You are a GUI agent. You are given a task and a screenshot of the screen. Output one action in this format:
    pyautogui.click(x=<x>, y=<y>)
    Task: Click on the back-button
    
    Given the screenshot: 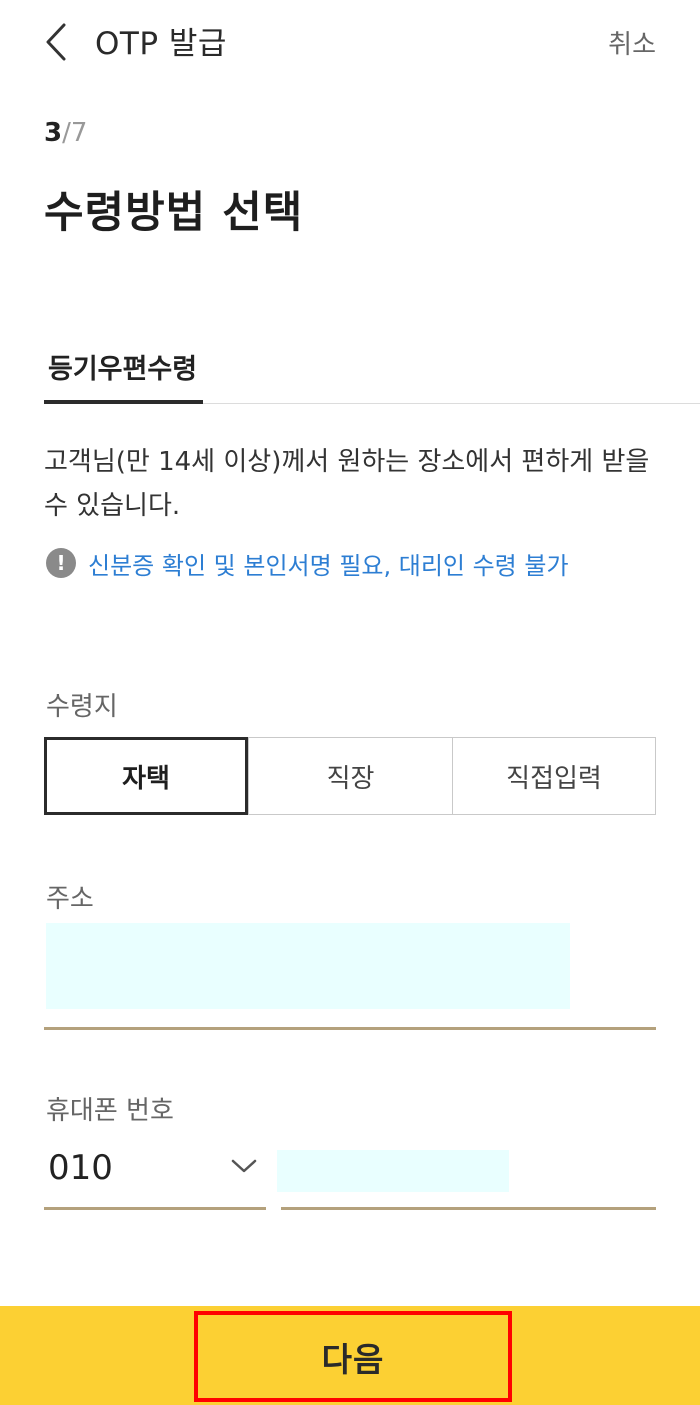 What is the action you would take?
    pyautogui.click(x=59, y=42)
    